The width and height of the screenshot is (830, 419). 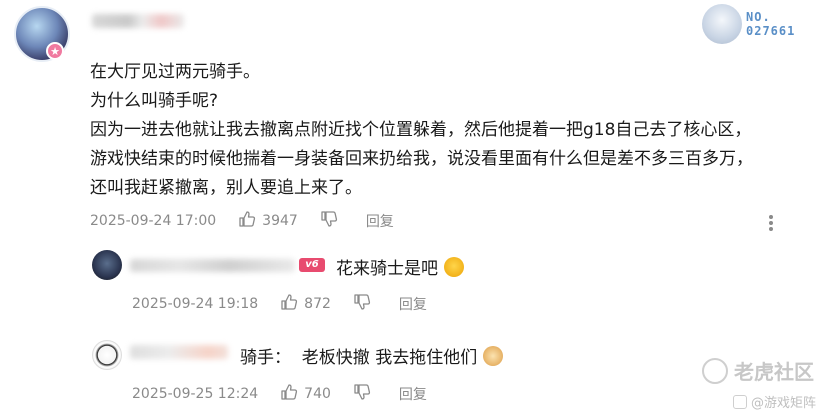 I want to click on reply-meta: 2025-09-25 12:24 740 回复, so click(x=279, y=394).